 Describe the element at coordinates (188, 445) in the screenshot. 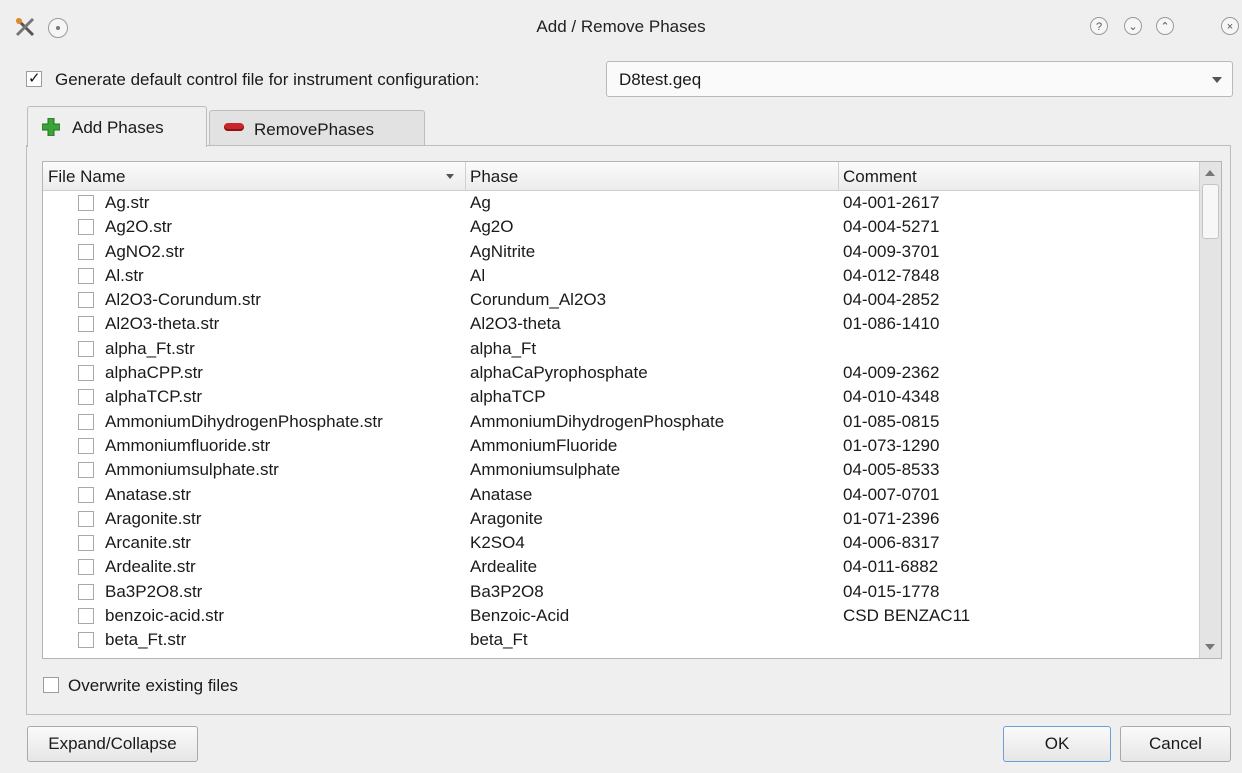

I see `file-name-cell: Ammoniumfluoride.str` at that location.